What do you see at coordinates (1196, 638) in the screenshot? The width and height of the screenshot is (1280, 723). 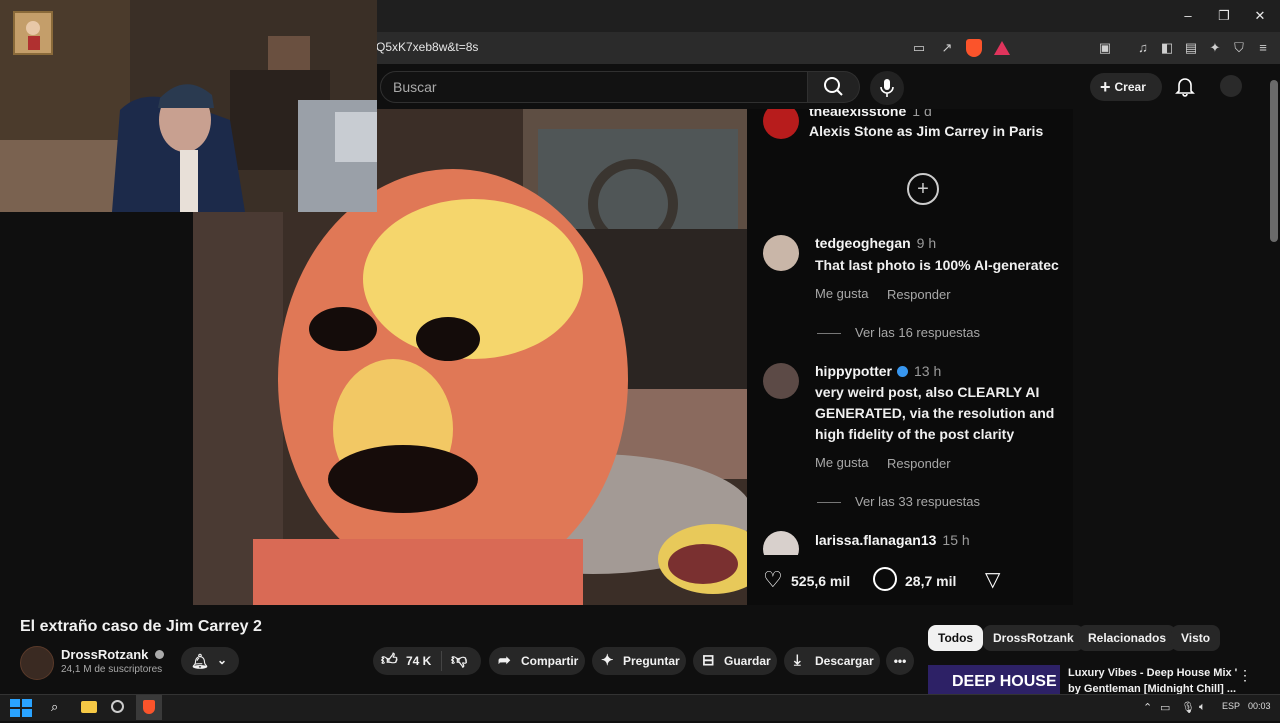 I see `chip-watched: Visto` at bounding box center [1196, 638].